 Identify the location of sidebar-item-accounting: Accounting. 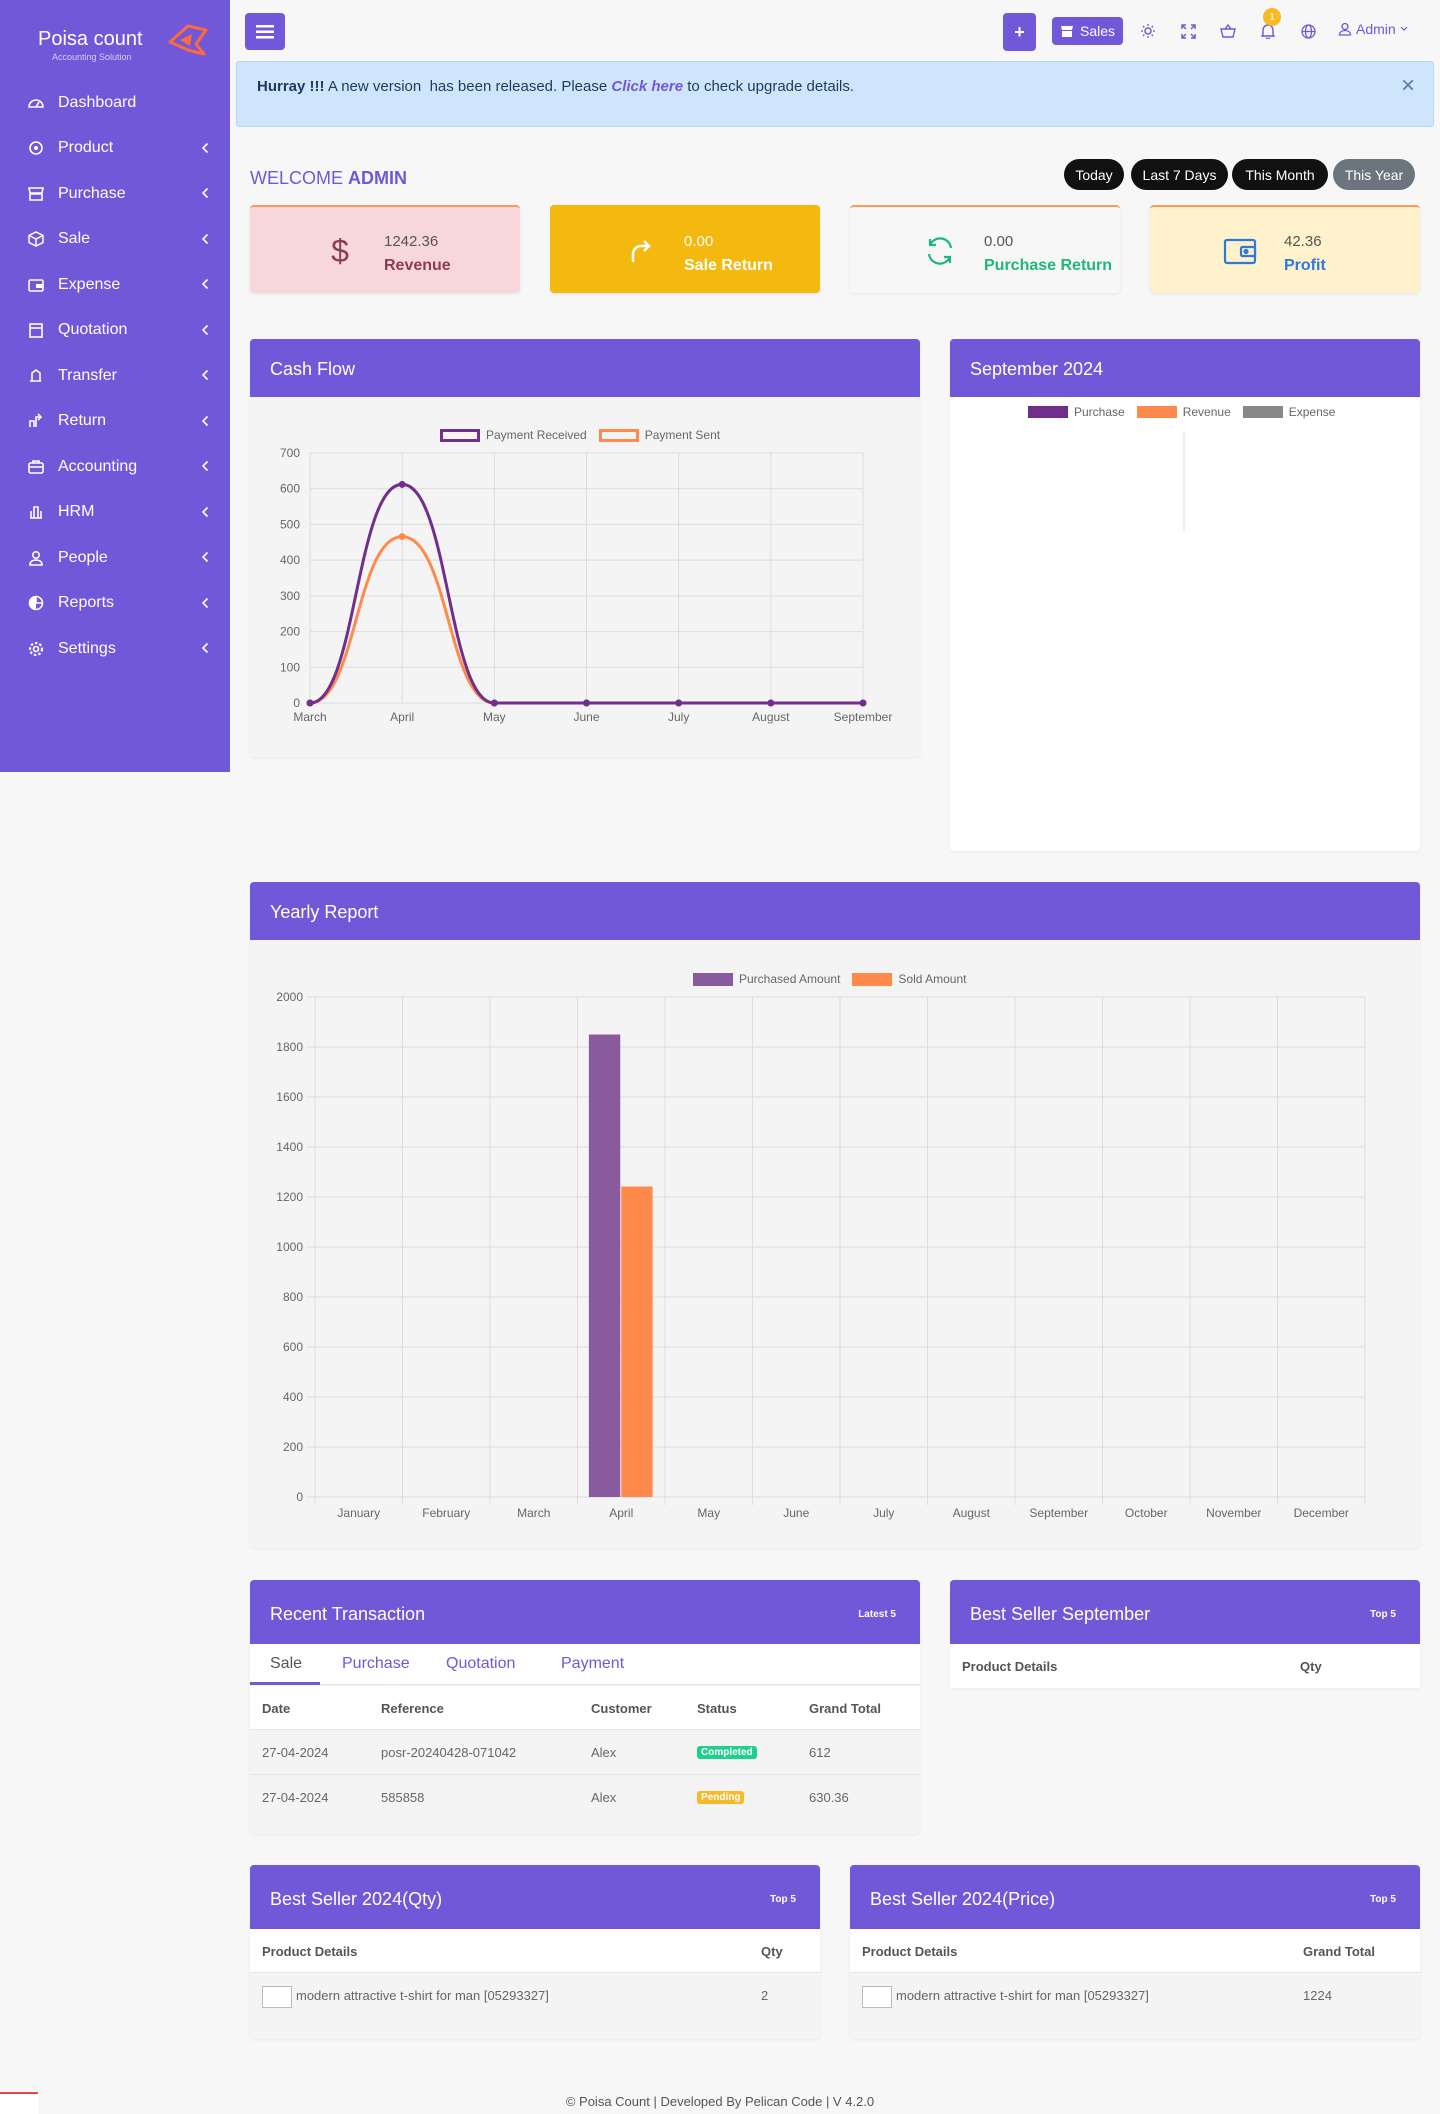
(115, 466).